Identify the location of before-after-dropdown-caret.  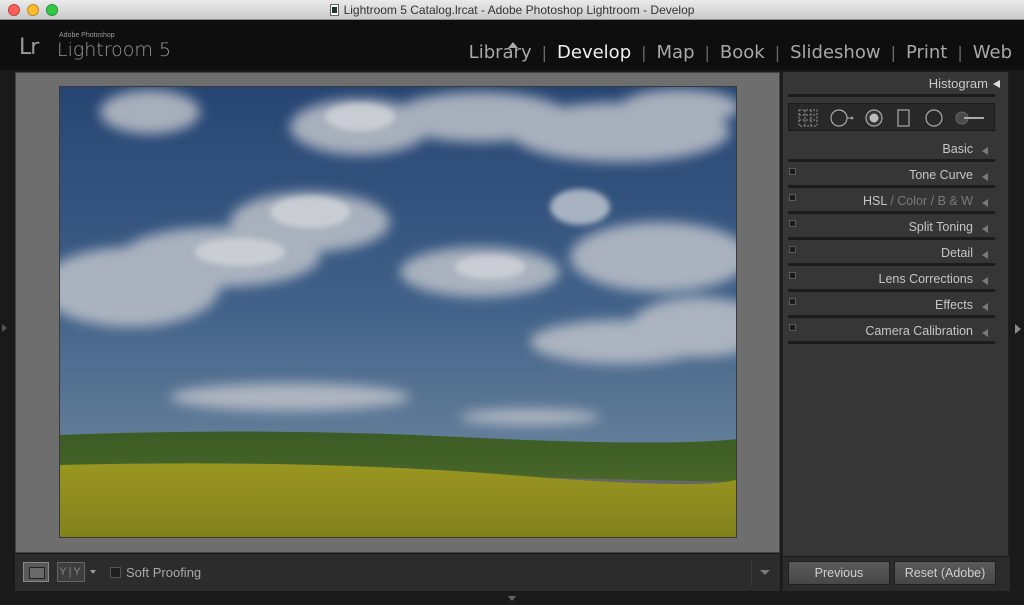
(93, 572).